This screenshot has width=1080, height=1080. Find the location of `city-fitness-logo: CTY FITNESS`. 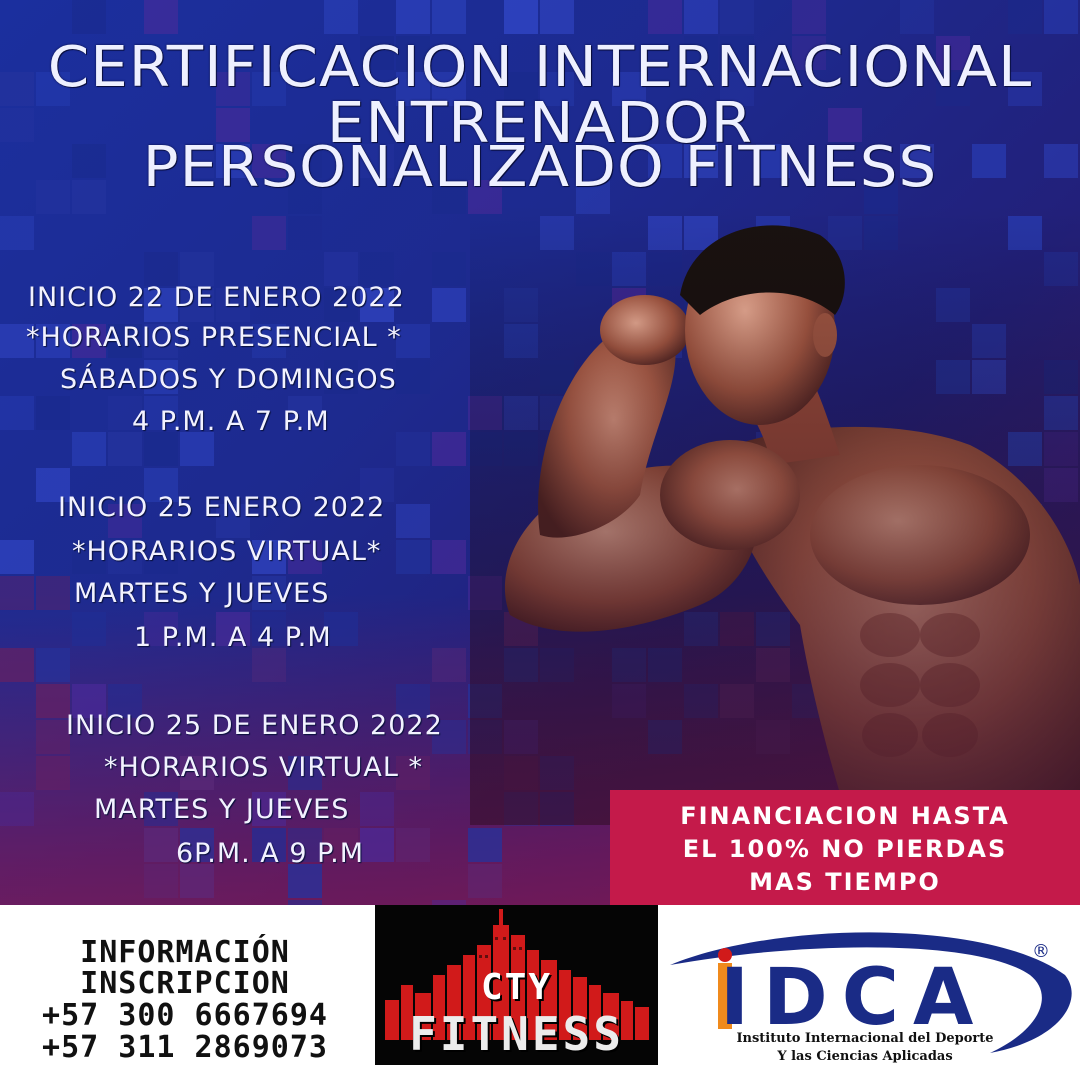

city-fitness-logo: CTY FITNESS is located at coordinates (516, 985).